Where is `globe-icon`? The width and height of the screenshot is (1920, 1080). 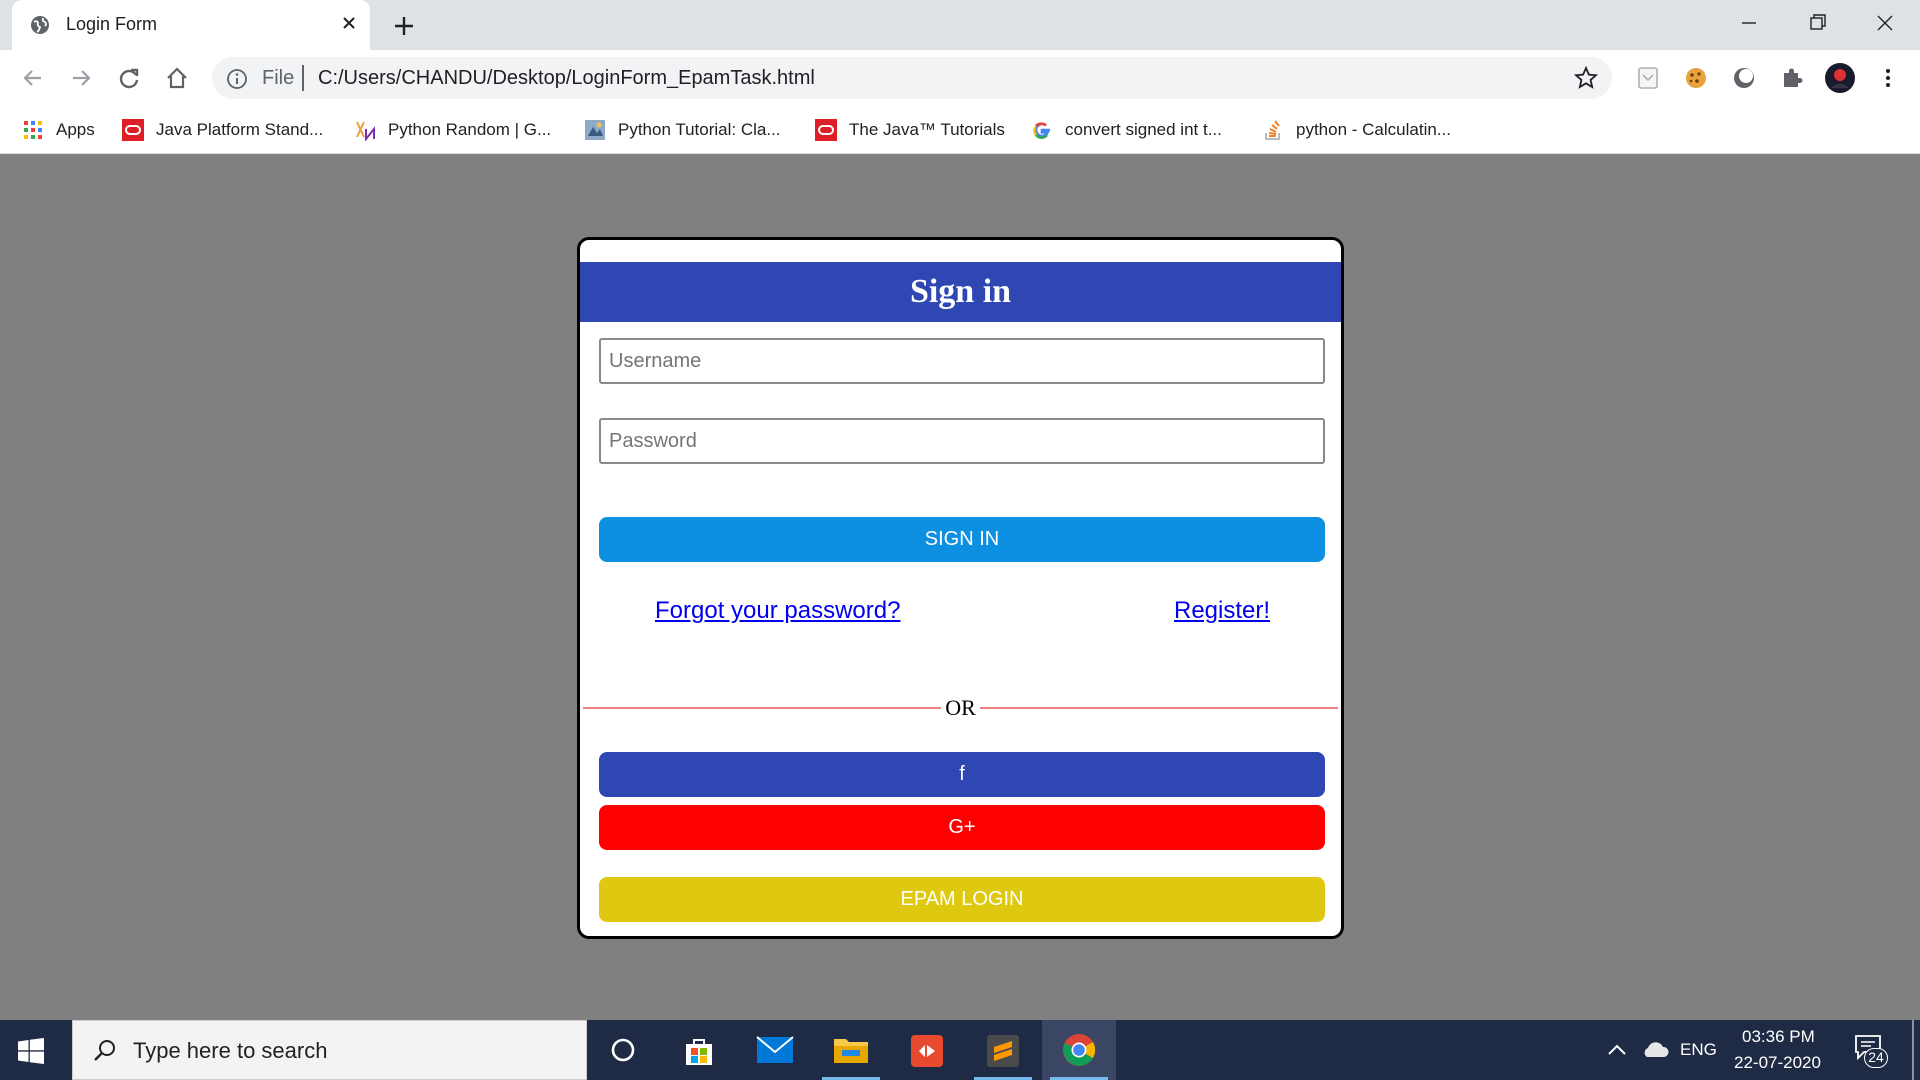
globe-icon is located at coordinates (40, 25).